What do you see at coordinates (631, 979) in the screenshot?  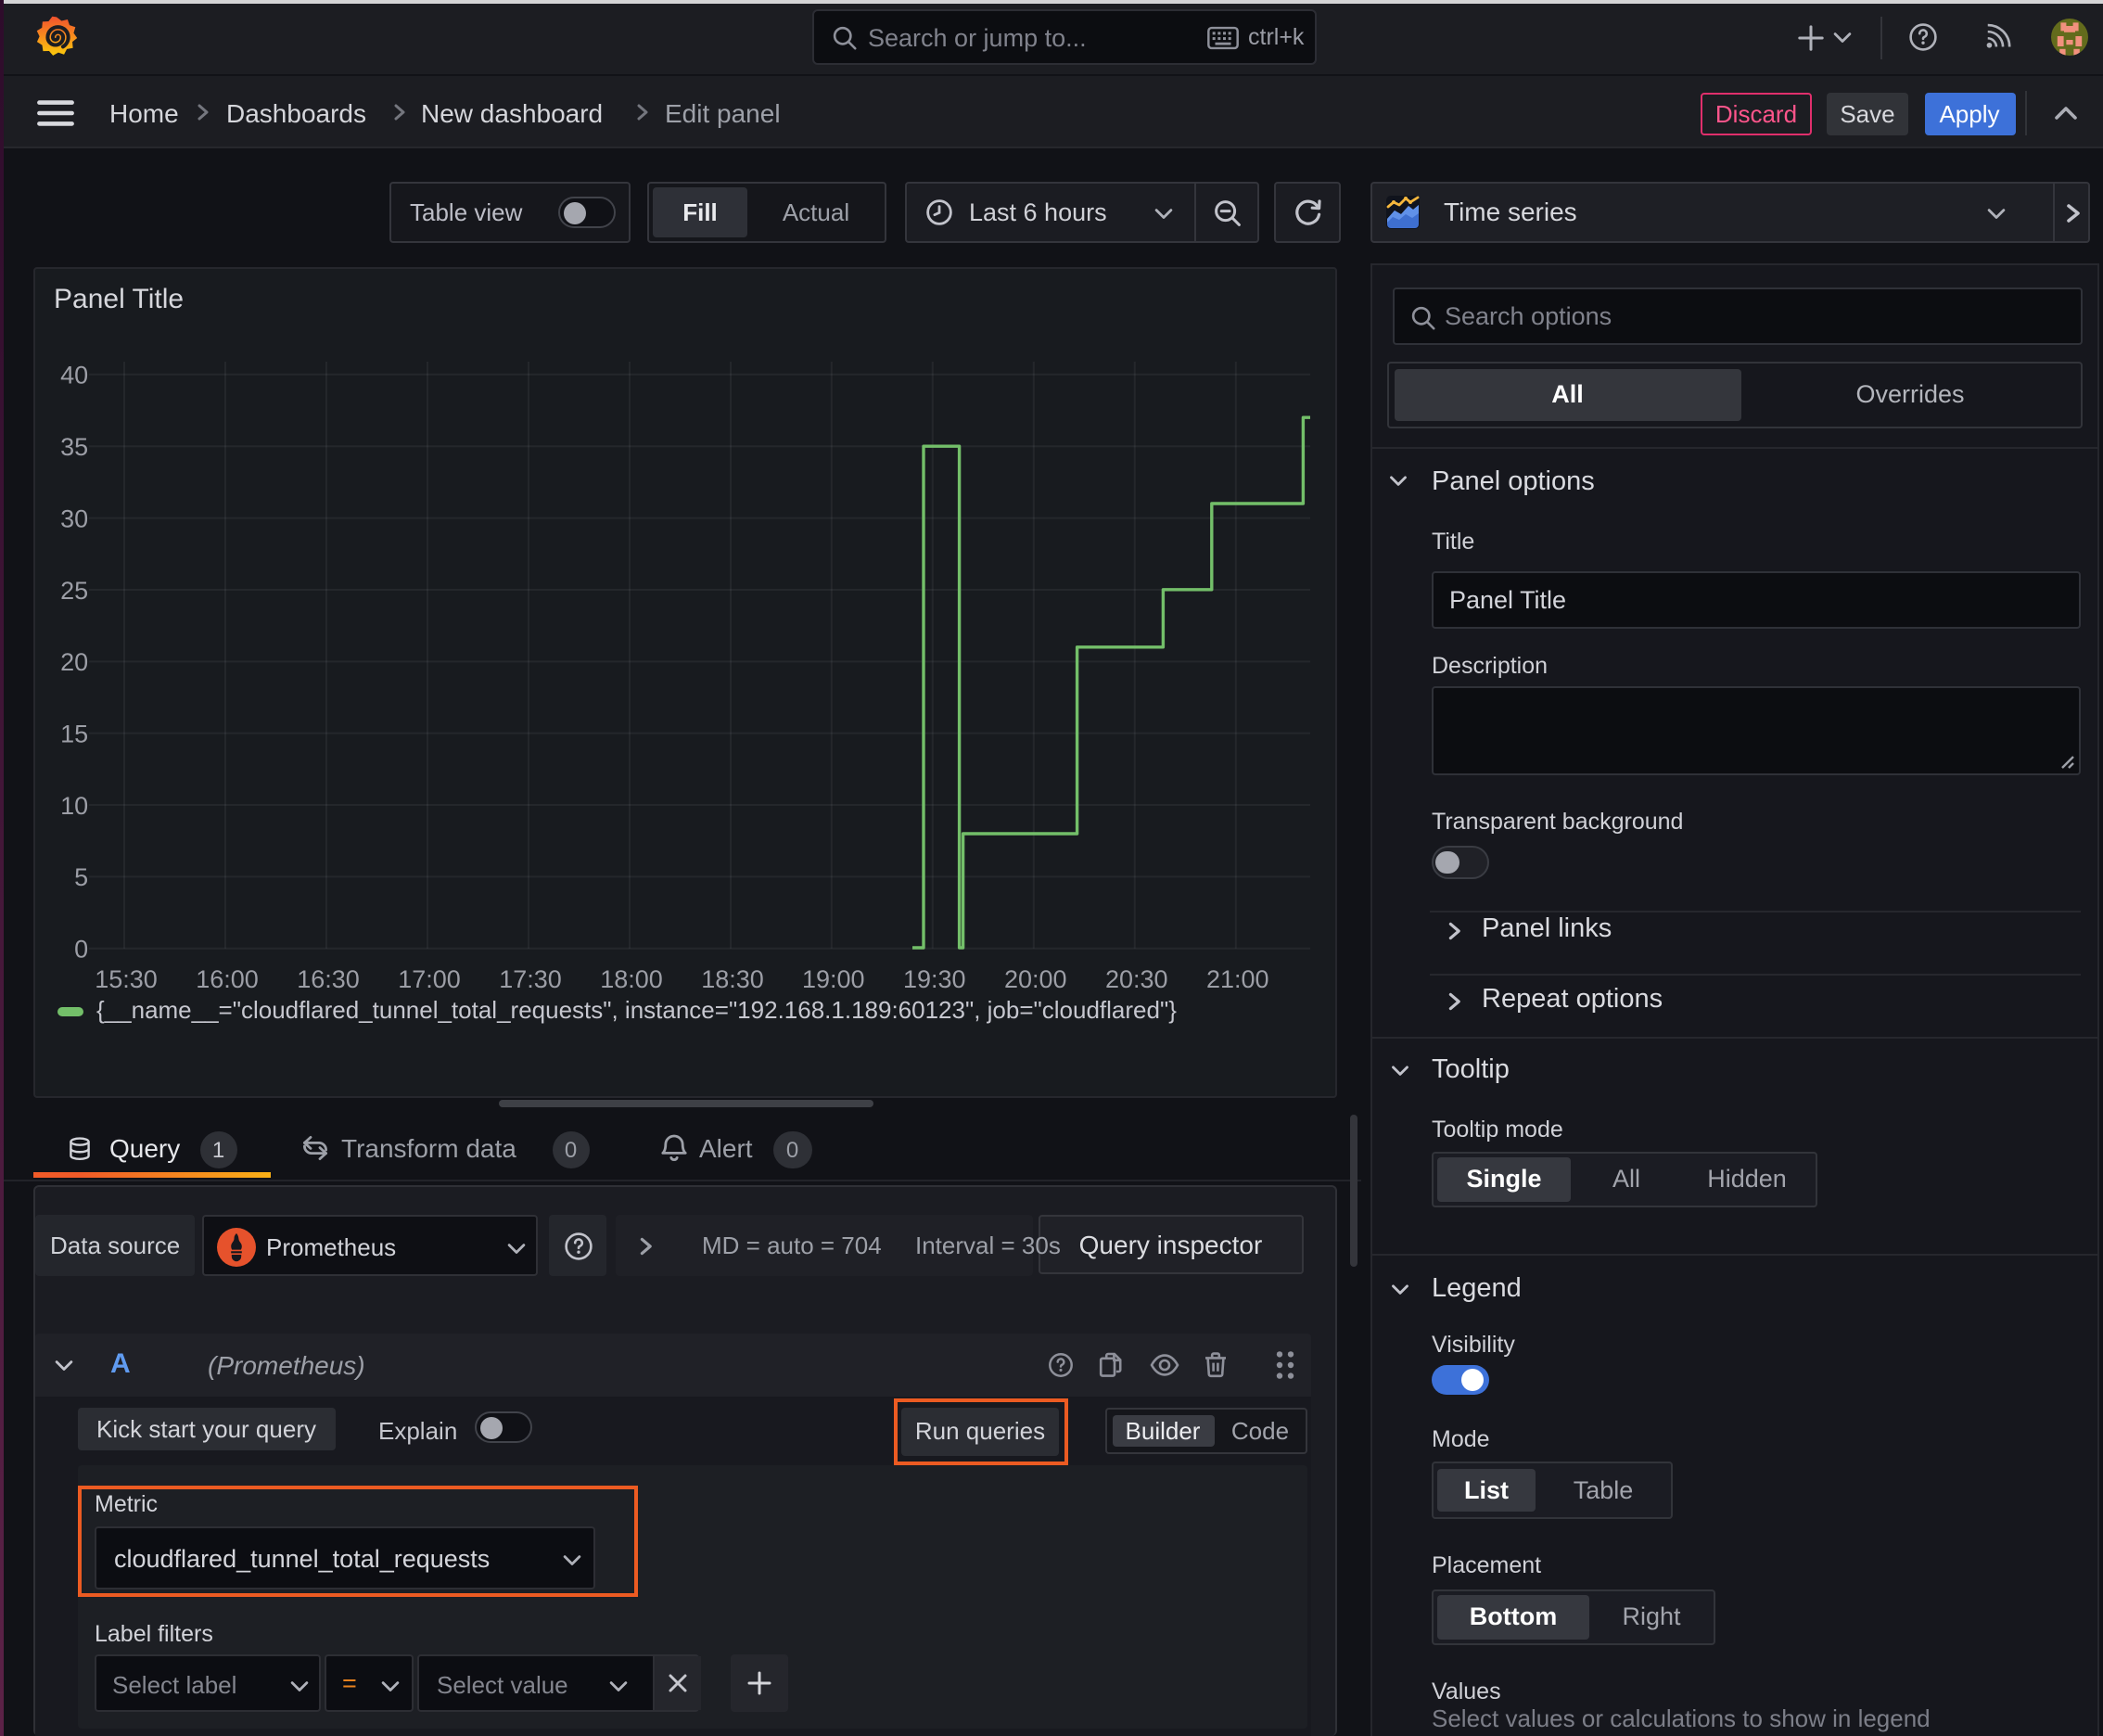 I see `svg-text: 18:00` at bounding box center [631, 979].